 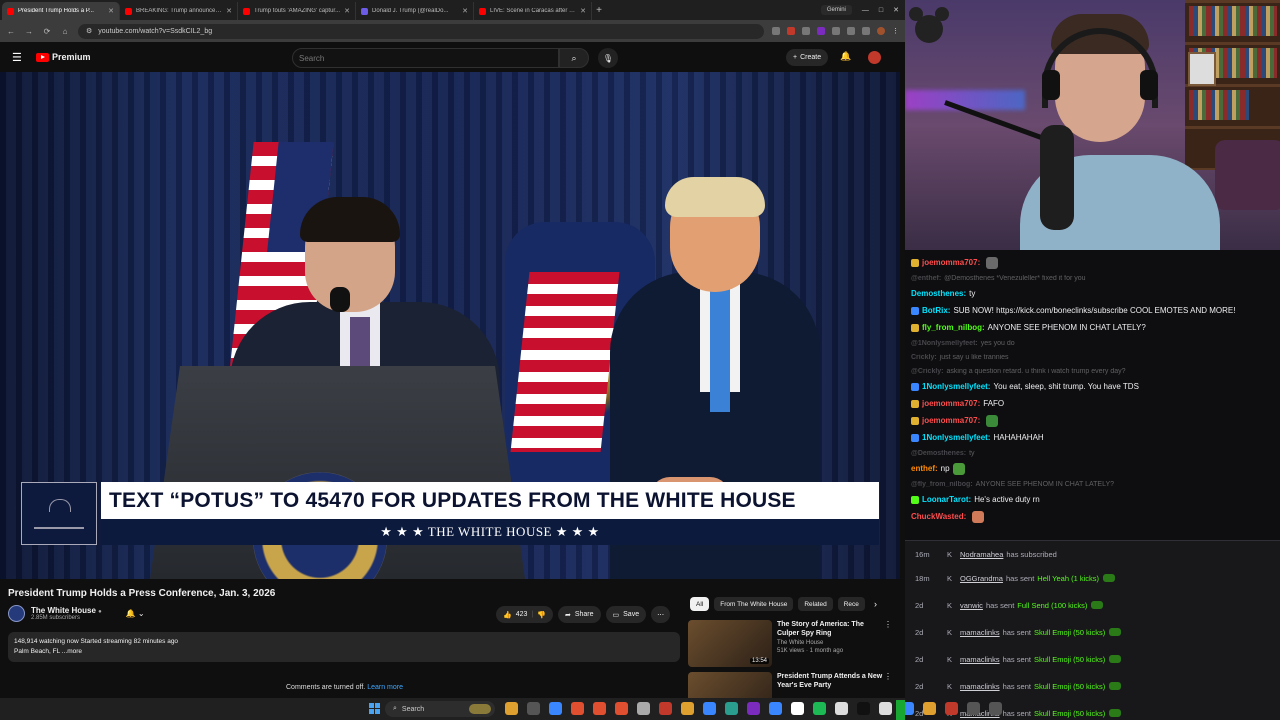 I want to click on event-user: mamaclinks, so click(x=980, y=659).